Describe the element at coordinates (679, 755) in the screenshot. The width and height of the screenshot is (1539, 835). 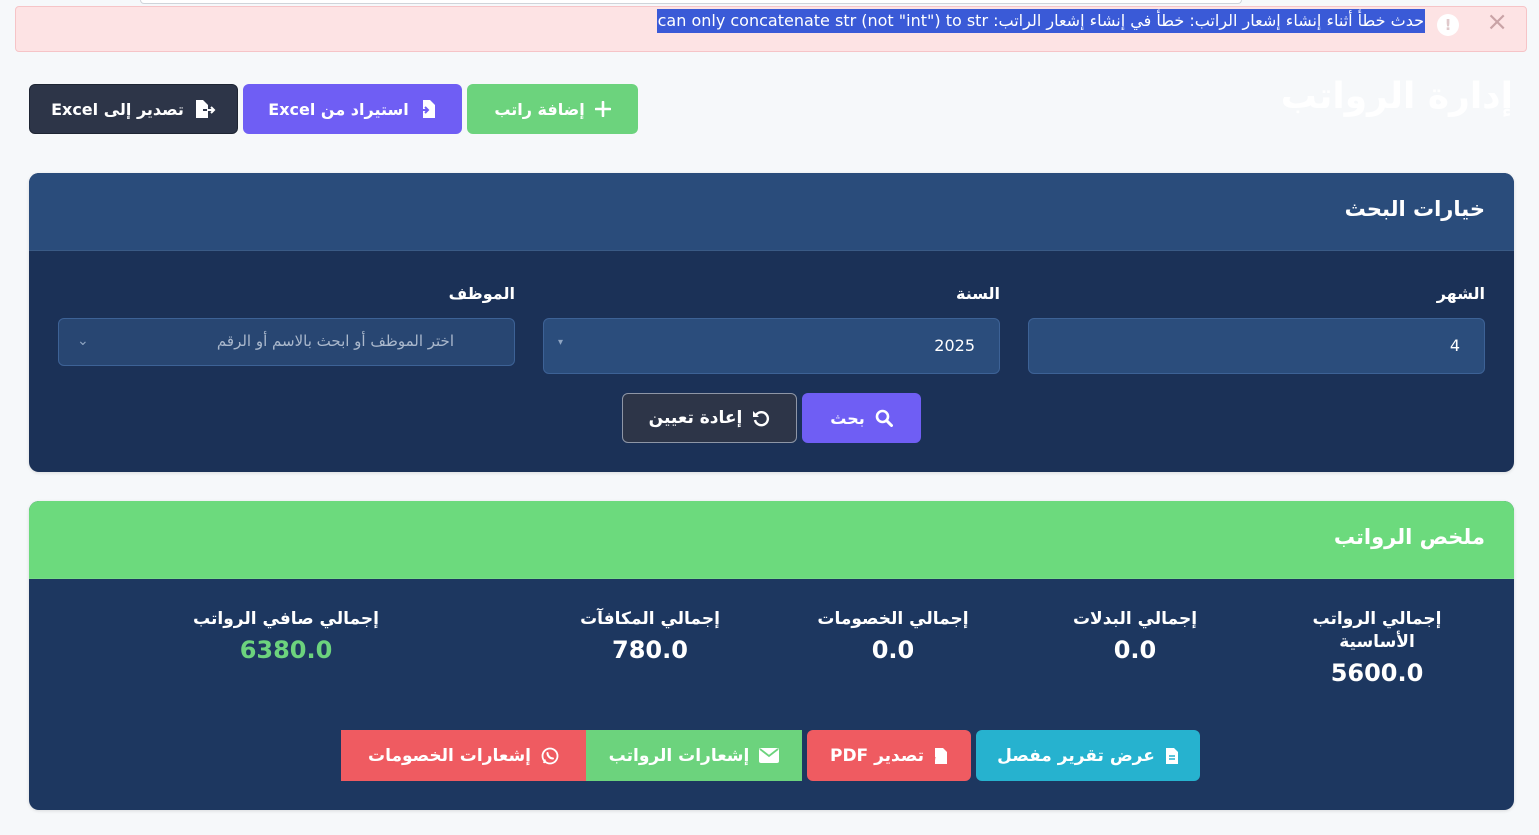
I see `salary-notifications-label: إشعارات الرواتب` at that location.